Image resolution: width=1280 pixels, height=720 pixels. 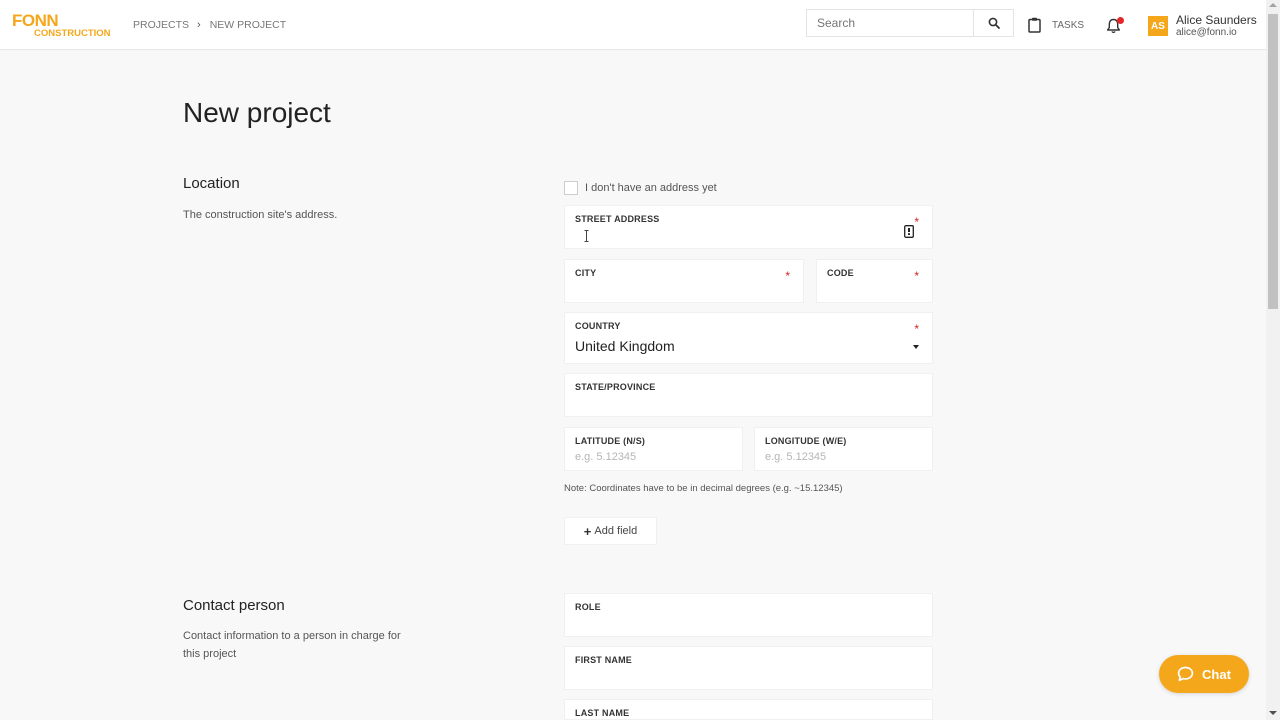 I want to click on country-label: COUNTRY, so click(x=598, y=326).